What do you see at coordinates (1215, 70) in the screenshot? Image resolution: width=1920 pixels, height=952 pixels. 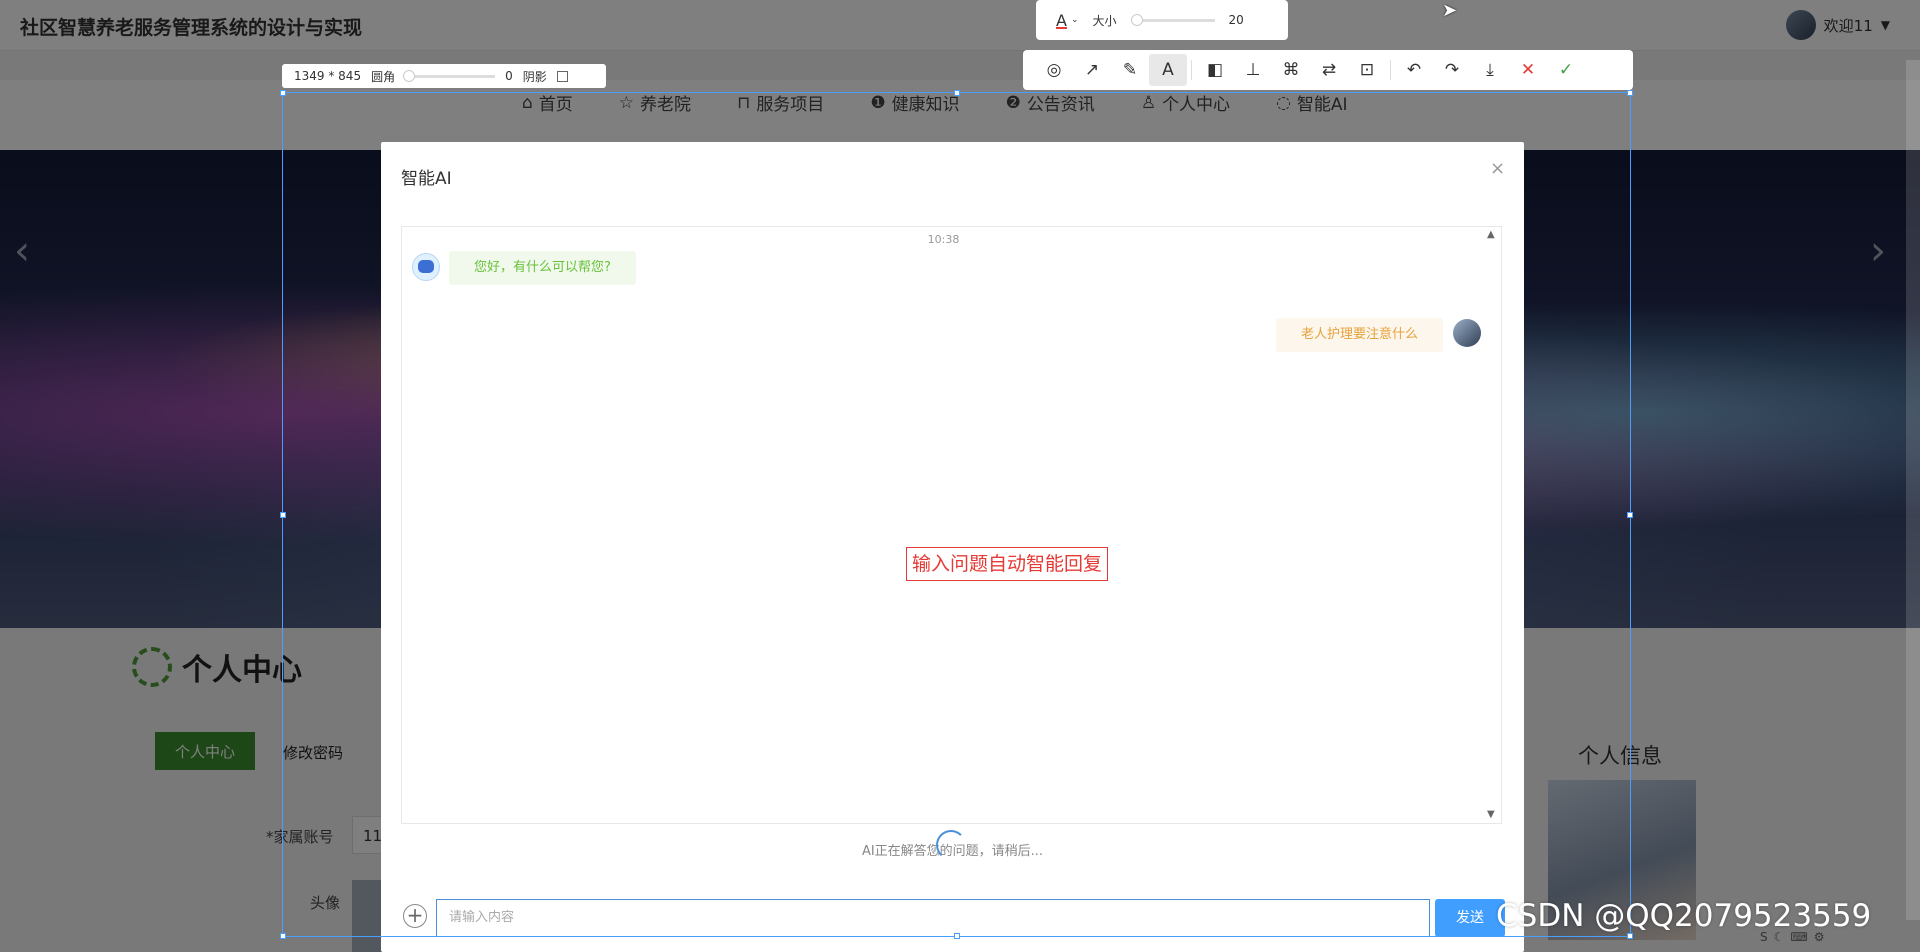 I see `mosaic-tool-icon: ◧` at bounding box center [1215, 70].